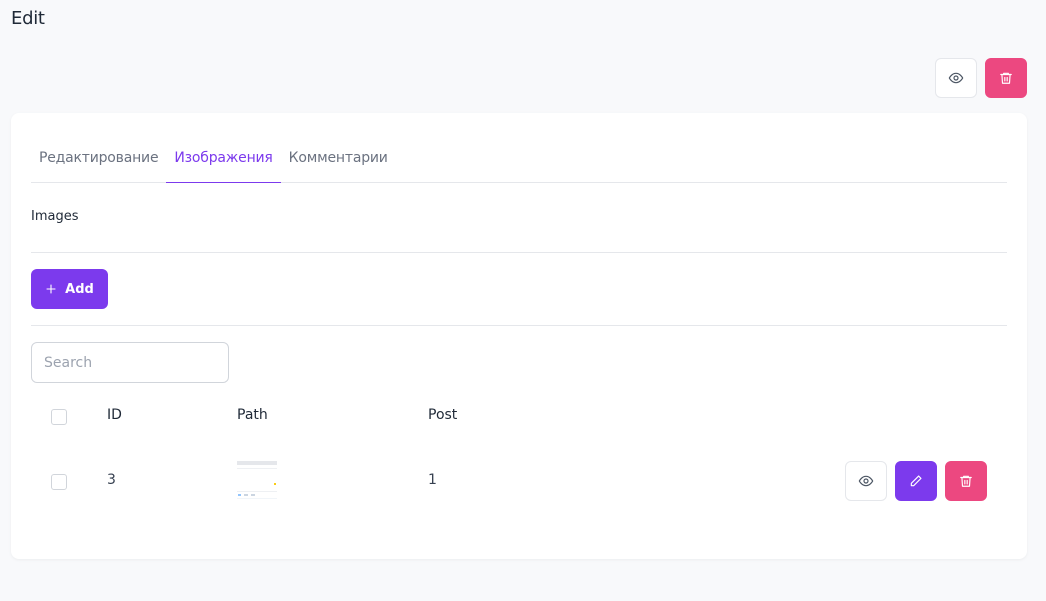 The image size is (1046, 601). I want to click on add-button: Add, so click(69, 289).